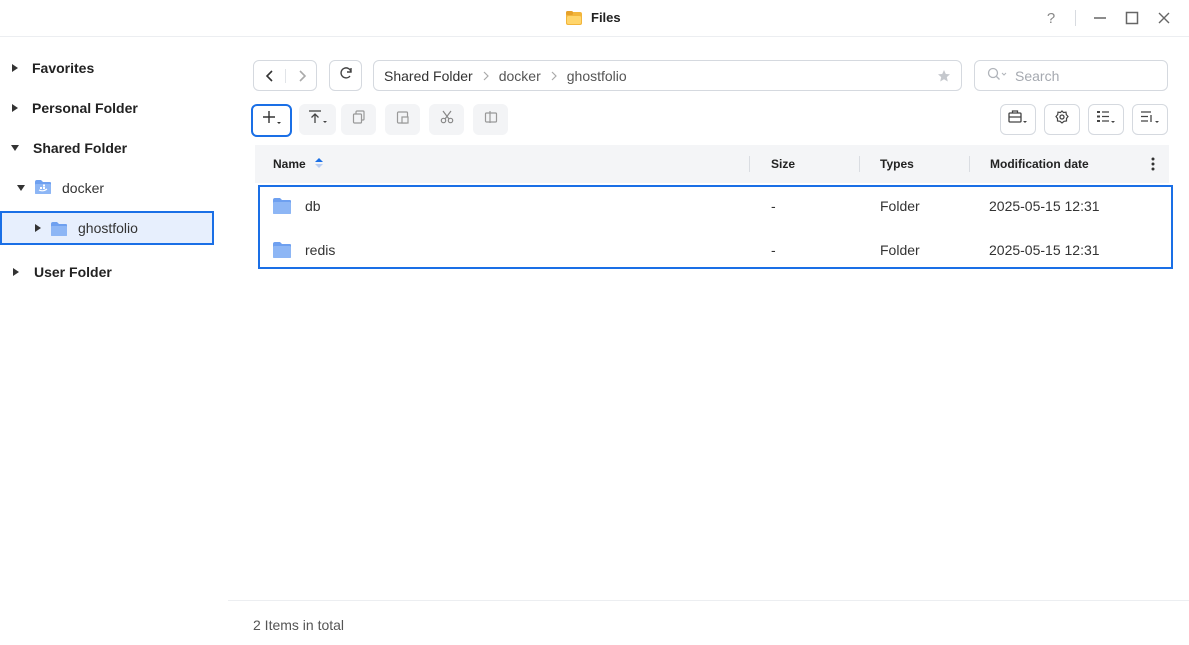 This screenshot has height=645, width=1189. What do you see at coordinates (114, 188) in the screenshot?
I see `sidebar-item-docker: docker` at bounding box center [114, 188].